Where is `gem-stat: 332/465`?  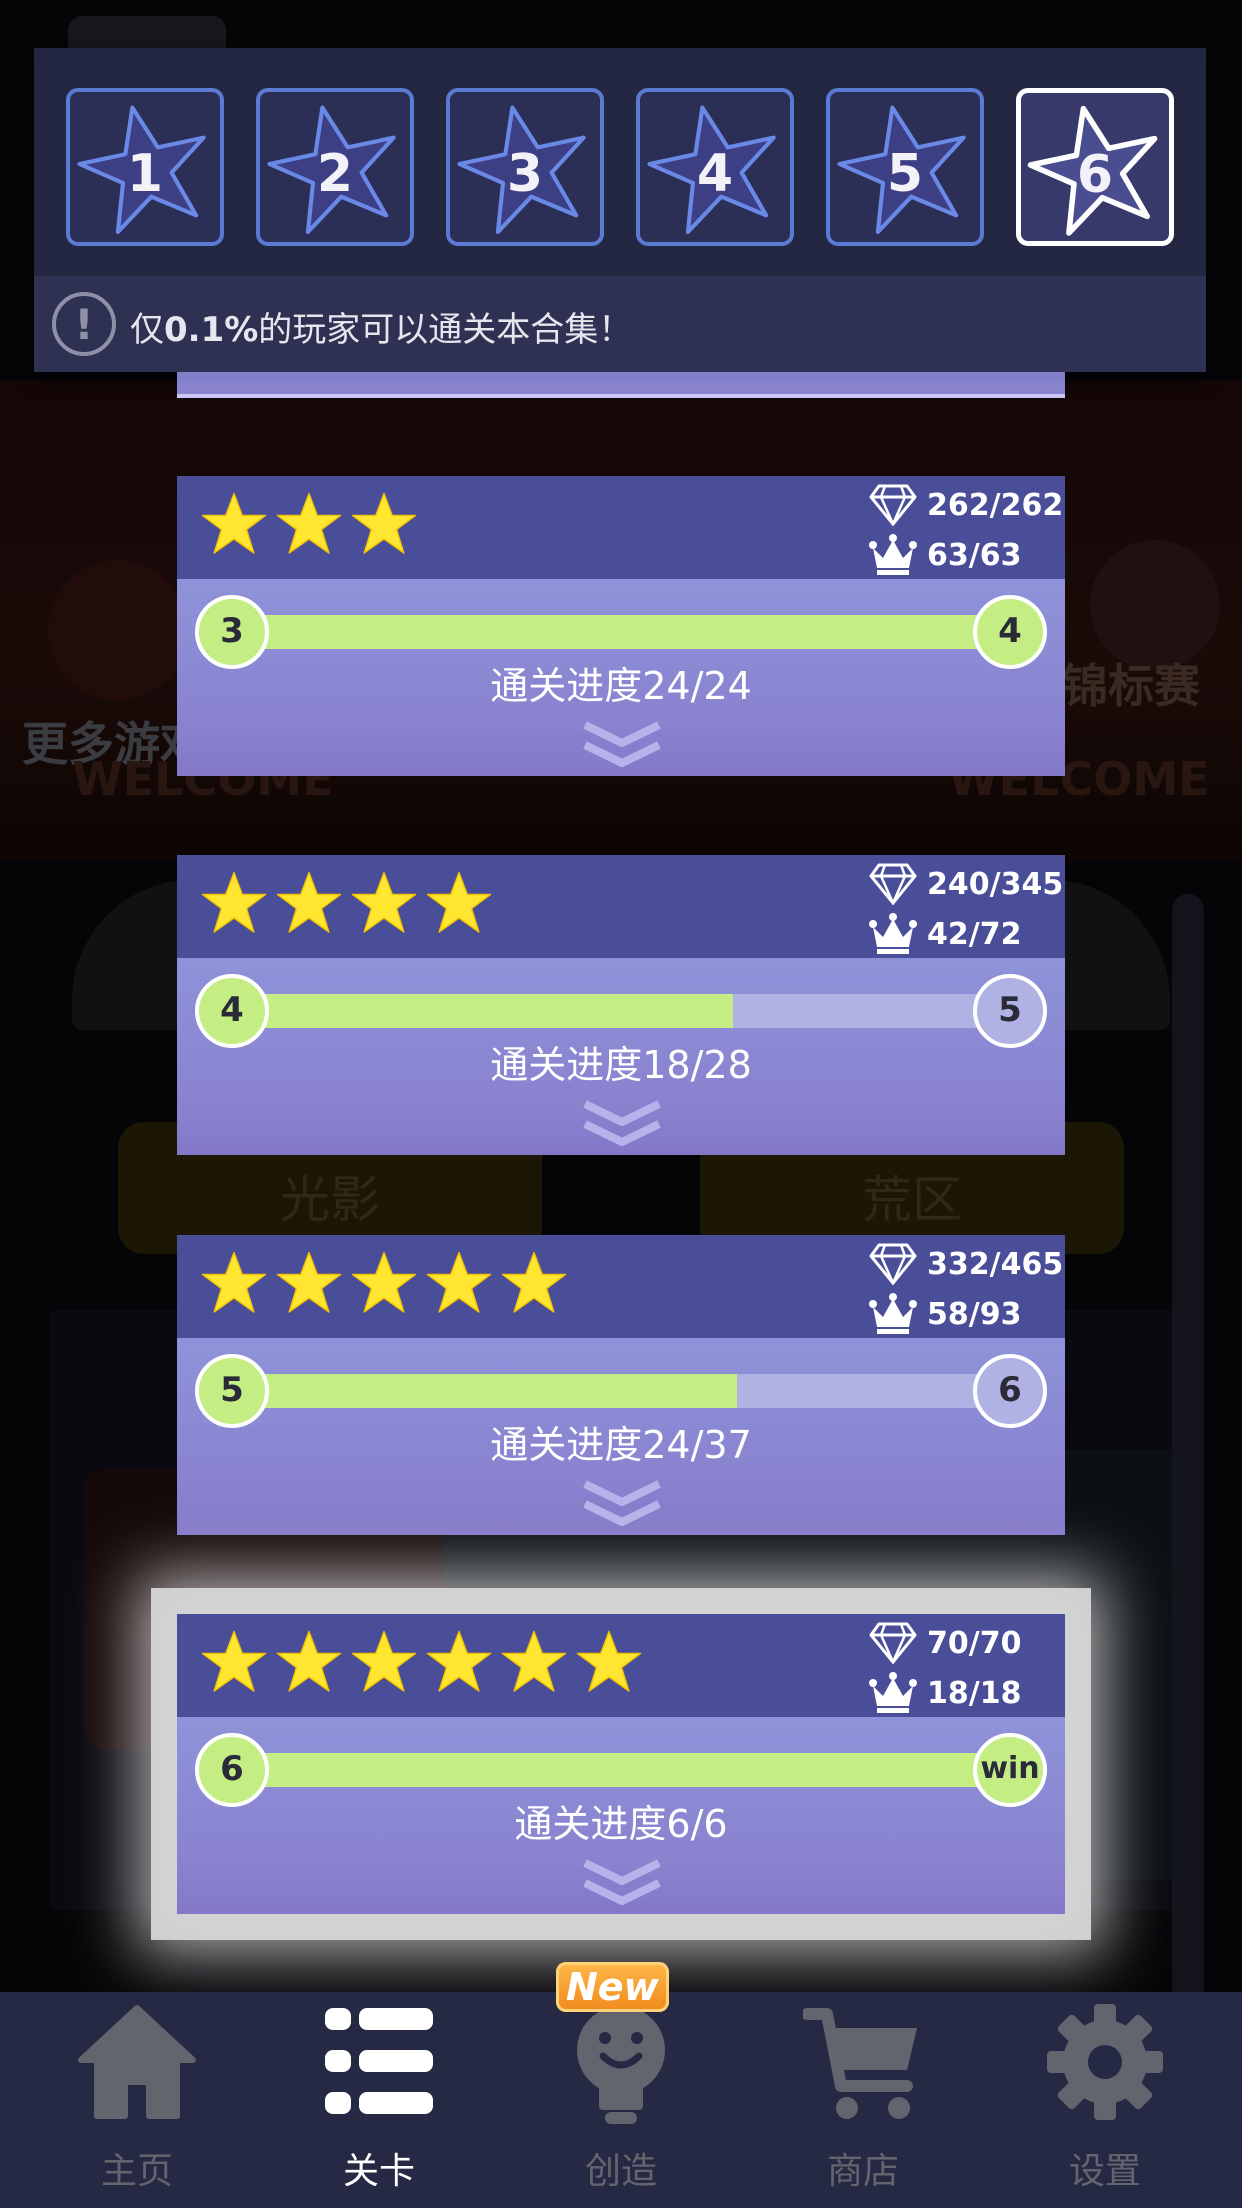
gem-stat: 332/465 is located at coordinates (966, 1263).